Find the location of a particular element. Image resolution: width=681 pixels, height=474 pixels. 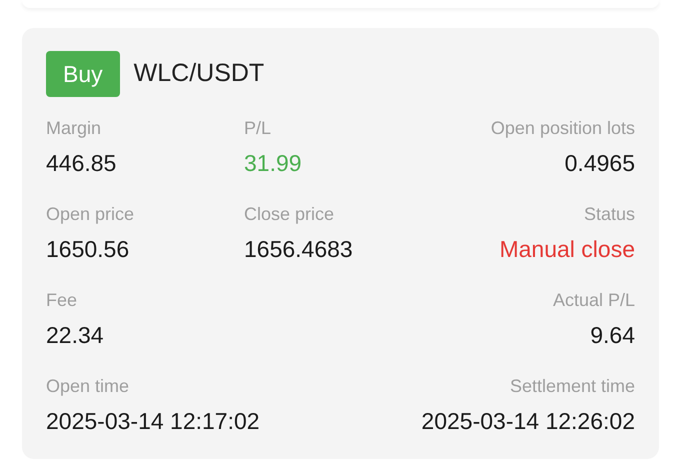

field-value: 446.85 is located at coordinates (81, 163).